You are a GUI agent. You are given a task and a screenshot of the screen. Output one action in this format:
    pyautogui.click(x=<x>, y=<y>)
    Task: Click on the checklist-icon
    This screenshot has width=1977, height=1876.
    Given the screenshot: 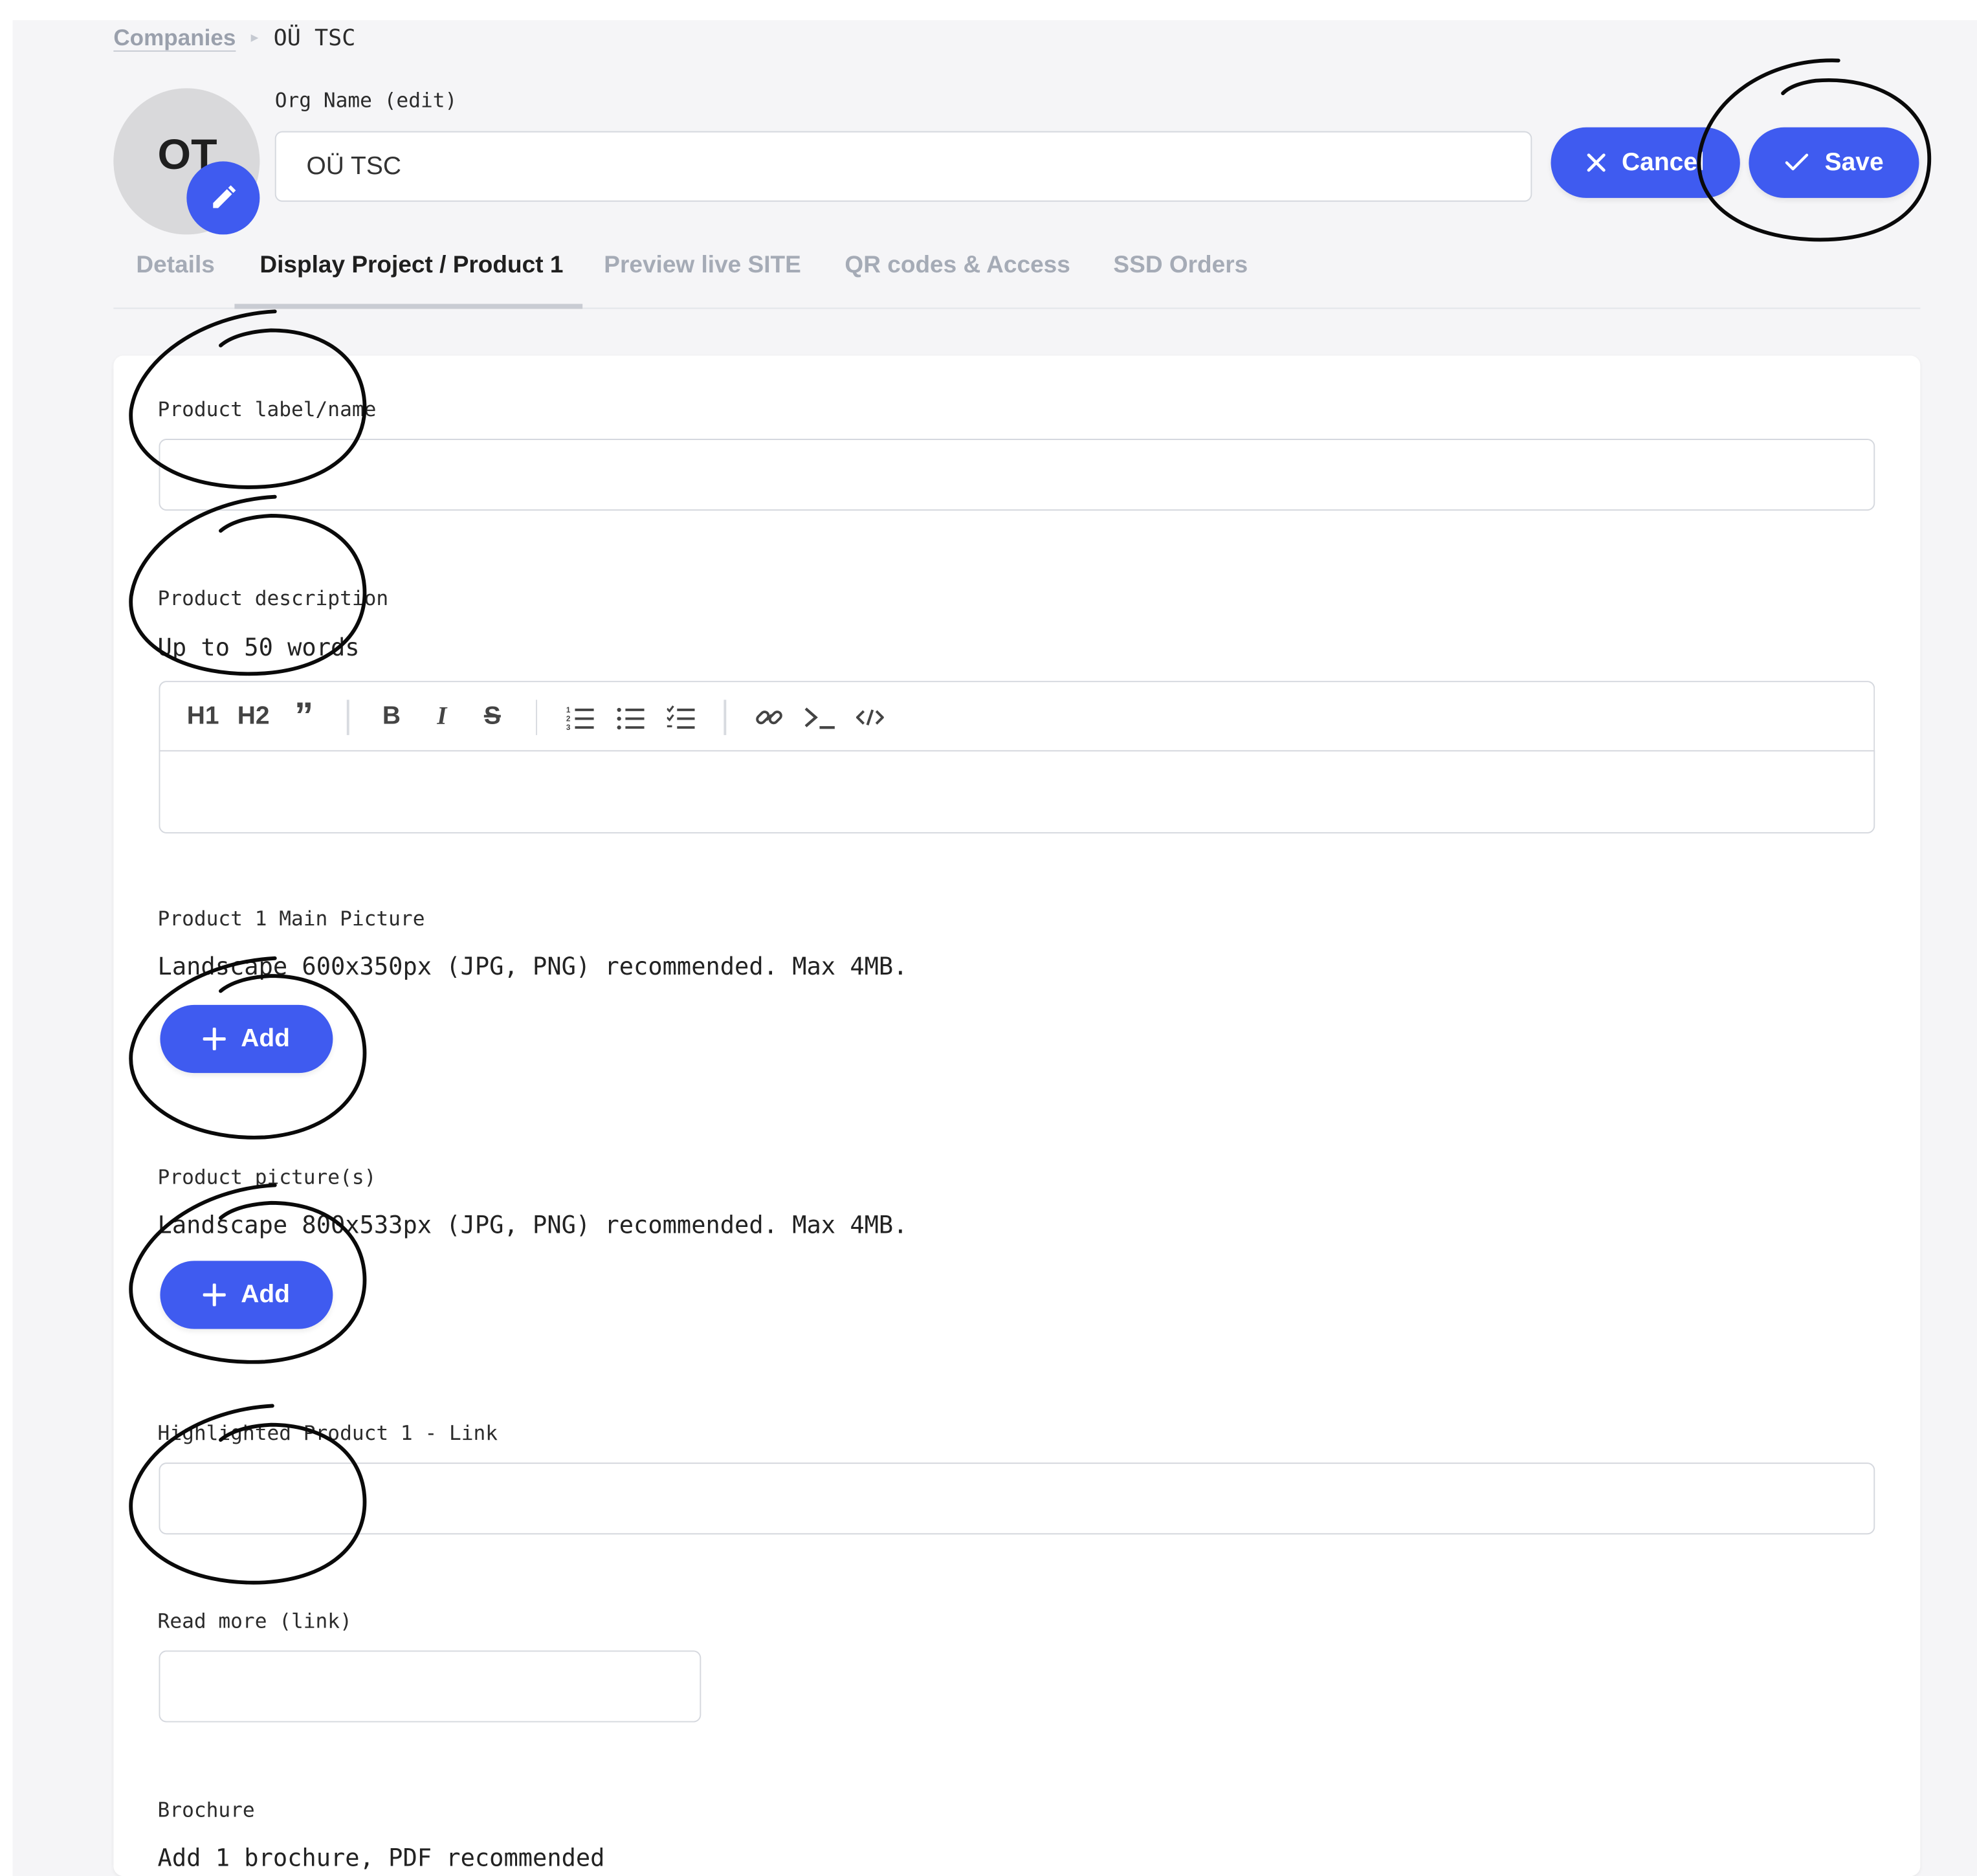 What is the action you would take?
    pyautogui.click(x=681, y=717)
    